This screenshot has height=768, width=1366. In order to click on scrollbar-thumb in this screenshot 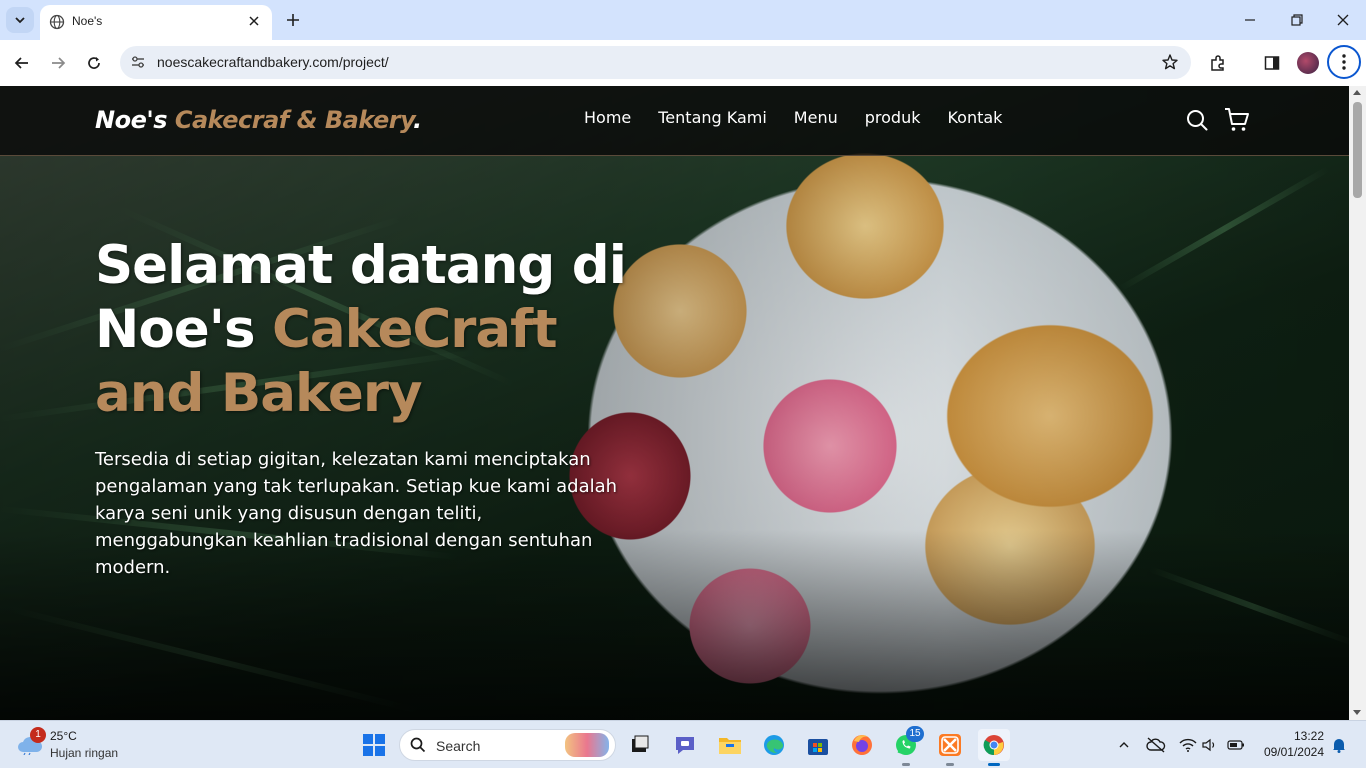, I will do `click(1357, 150)`.